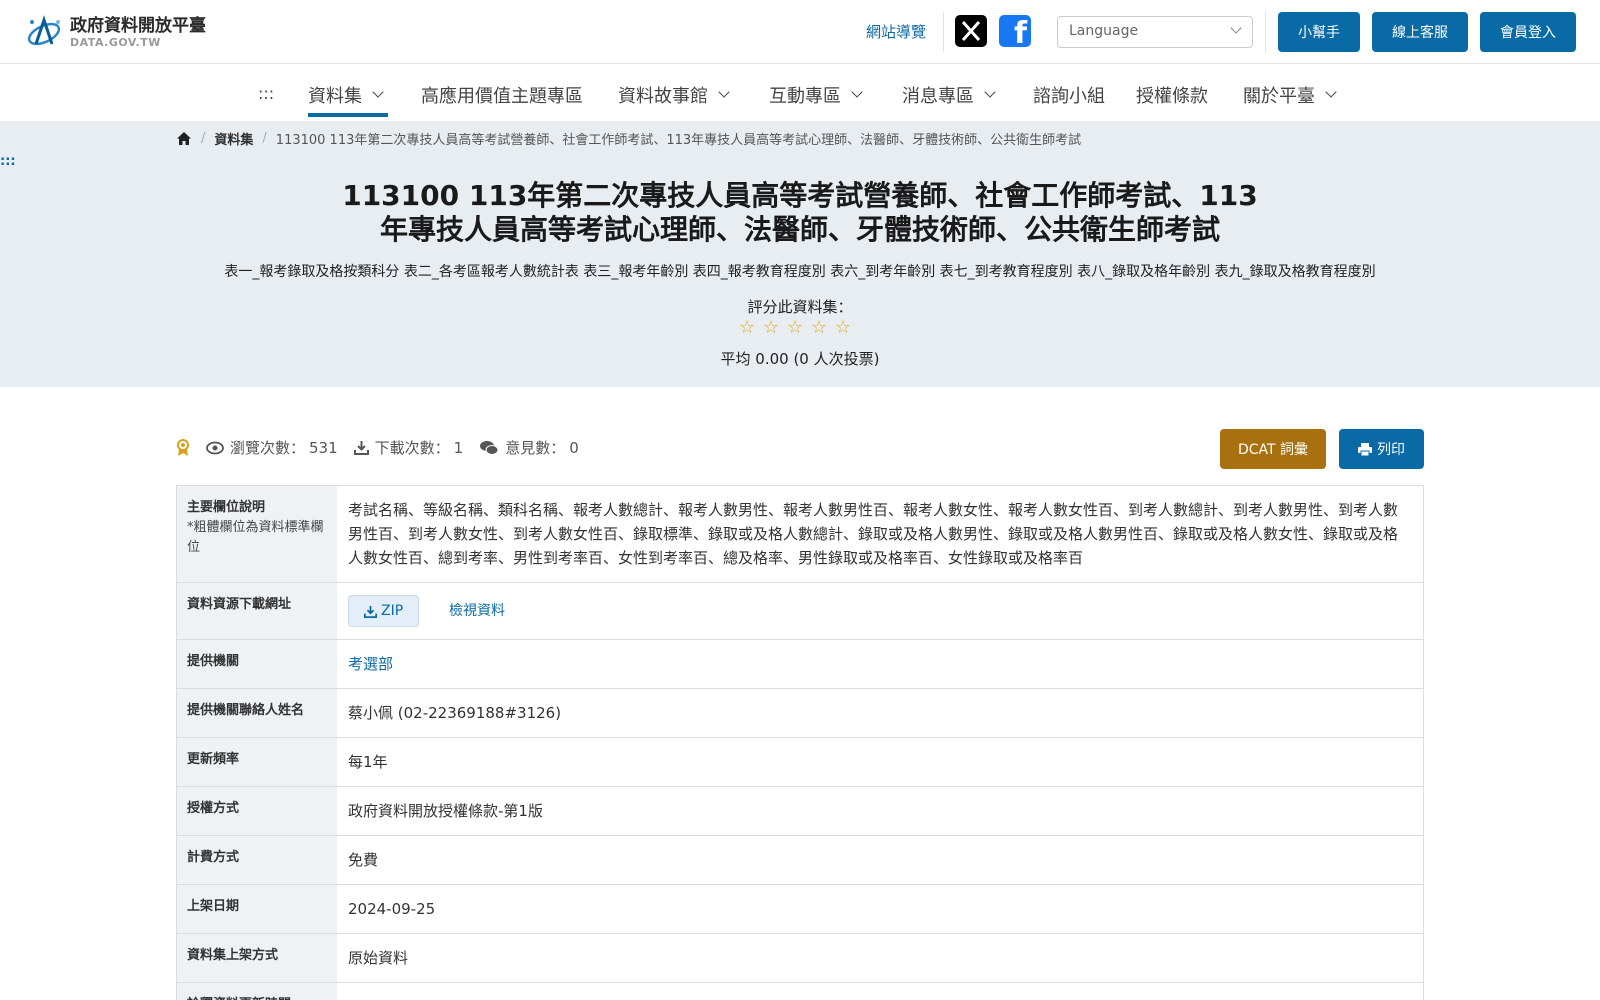 Image resolution: width=1600 pixels, height=1000 pixels. I want to click on row-value: 免費, so click(363, 860).